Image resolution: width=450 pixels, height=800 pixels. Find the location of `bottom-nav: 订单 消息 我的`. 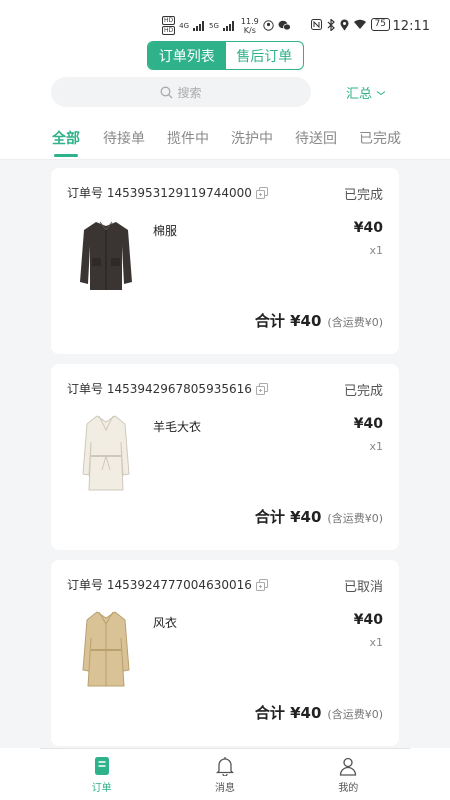

bottom-nav: 订单 消息 我的 is located at coordinates (225, 774).